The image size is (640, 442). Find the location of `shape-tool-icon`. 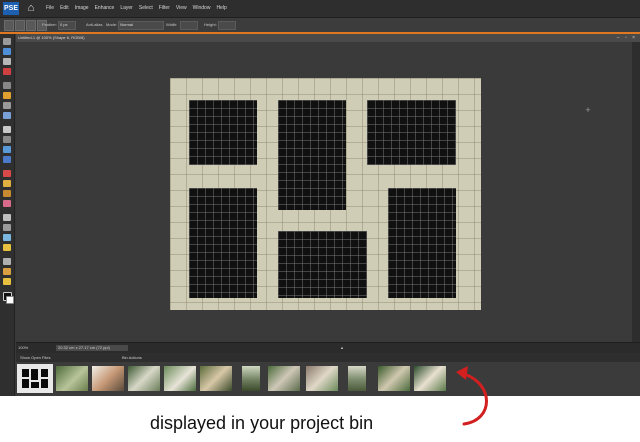

shape-tool-icon is located at coordinates (7, 261).